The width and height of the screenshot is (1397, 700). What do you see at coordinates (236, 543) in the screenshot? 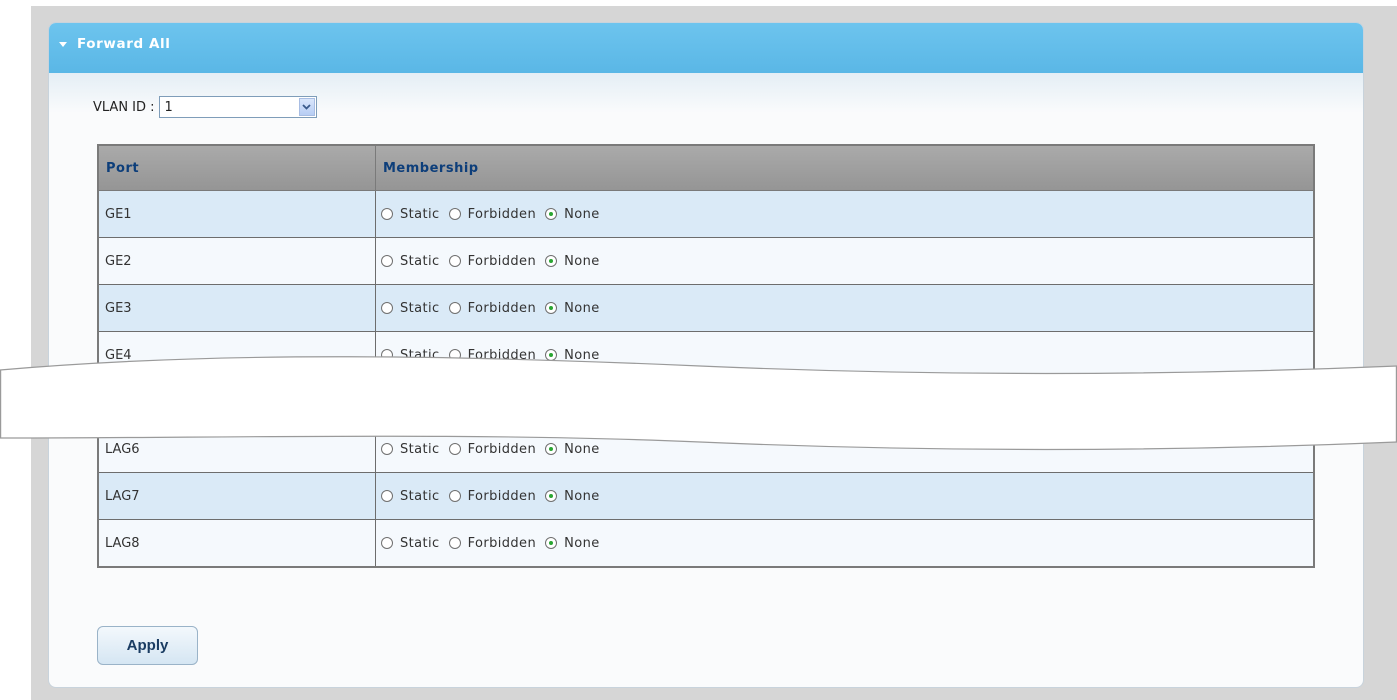
I see `port-cell: LAG8` at bounding box center [236, 543].